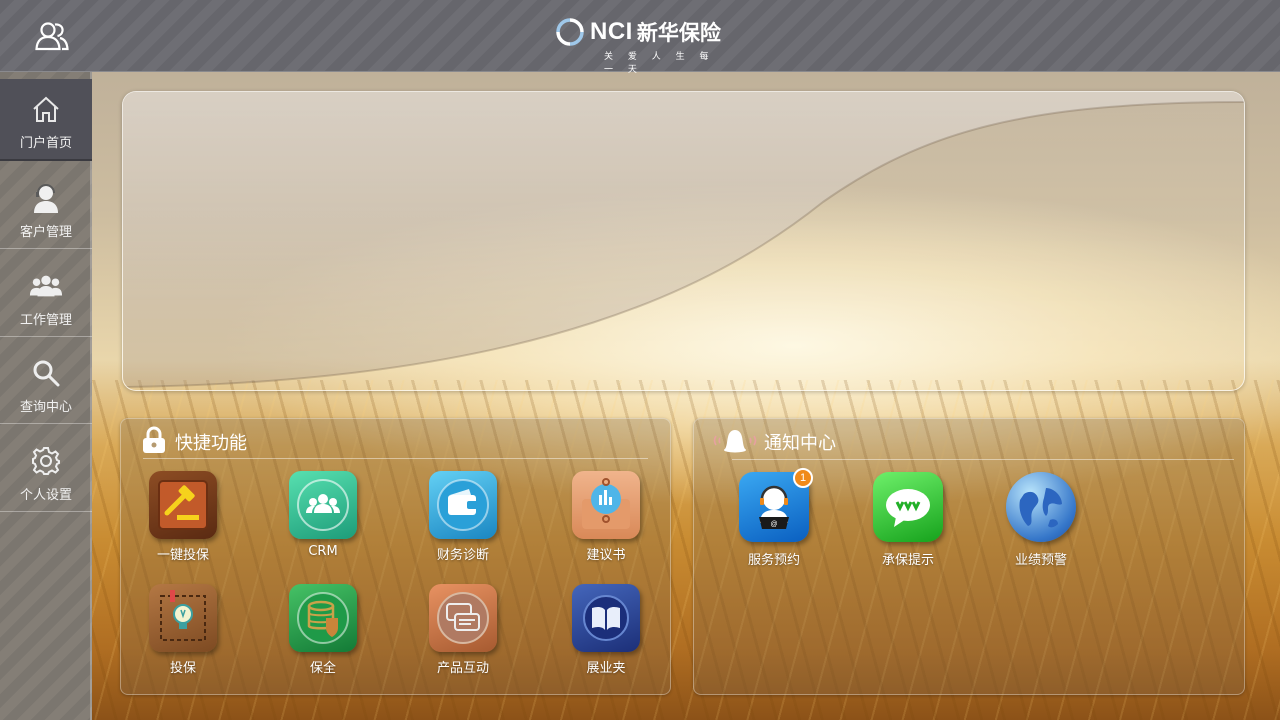 The image size is (1280, 720). I want to click on sidebar: 门户首页 客户管理 工作管理 查询中心 个人设置, so click(46, 396).